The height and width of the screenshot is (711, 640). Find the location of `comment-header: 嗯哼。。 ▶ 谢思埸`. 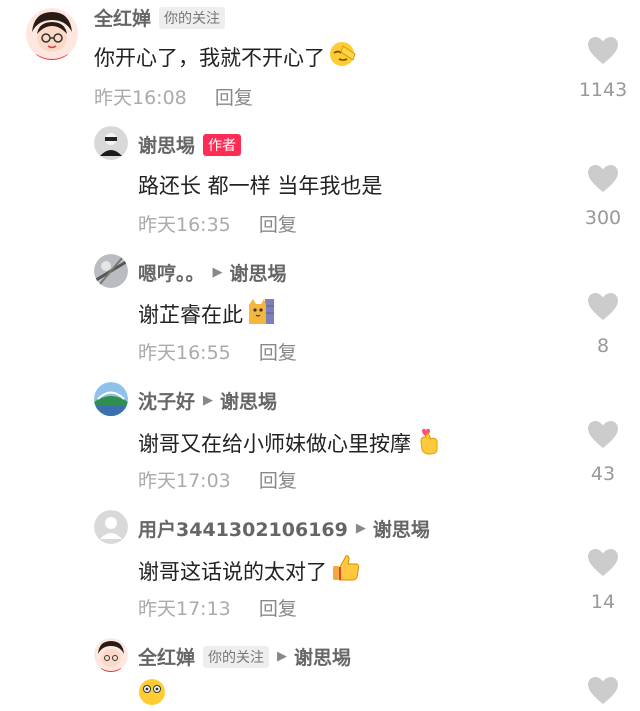

comment-header: 嗯哼。。 ▶ 谢思埸 is located at coordinates (212, 272).